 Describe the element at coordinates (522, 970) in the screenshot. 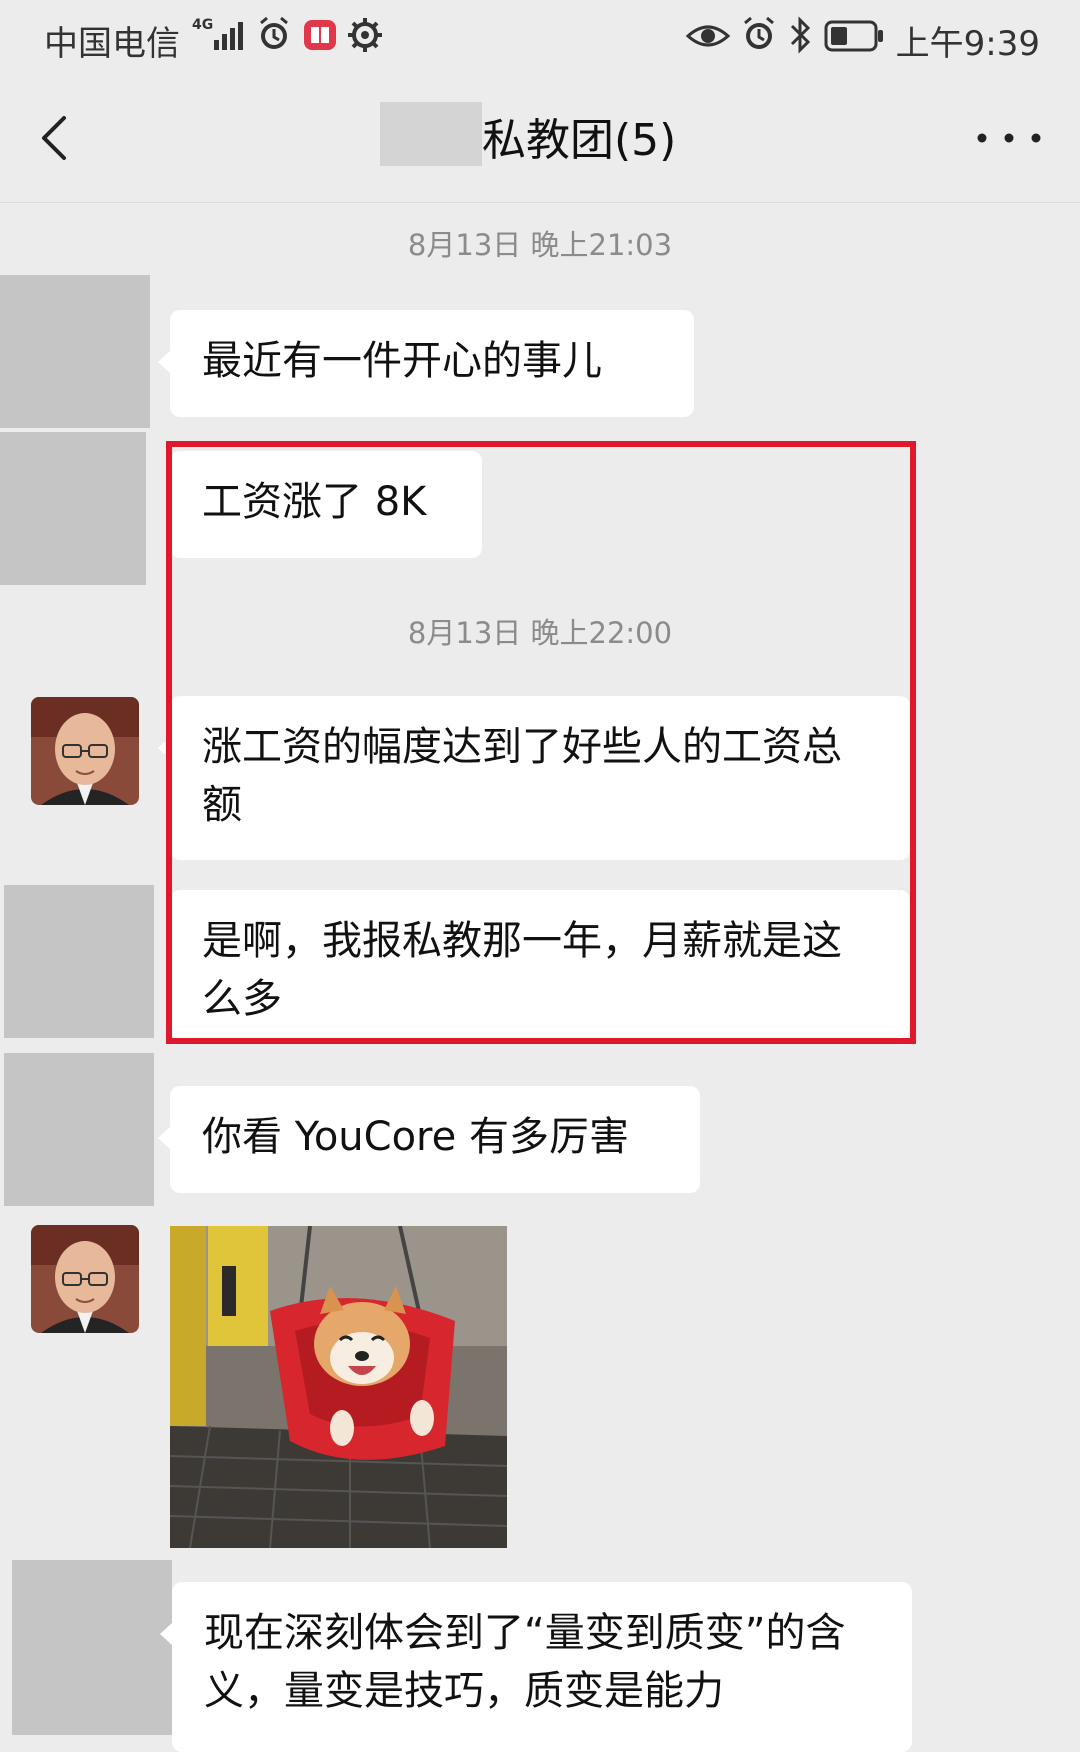

I see `message-text: 是啊，我报私教那一年，月薪就是这么多` at that location.